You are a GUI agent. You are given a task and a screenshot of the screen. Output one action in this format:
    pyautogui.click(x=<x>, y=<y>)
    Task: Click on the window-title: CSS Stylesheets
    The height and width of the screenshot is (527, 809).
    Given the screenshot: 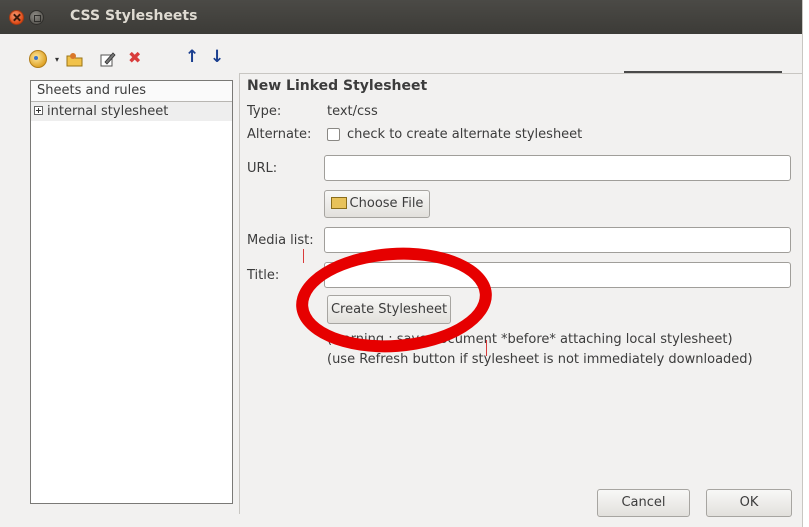 What is the action you would take?
    pyautogui.click(x=134, y=16)
    